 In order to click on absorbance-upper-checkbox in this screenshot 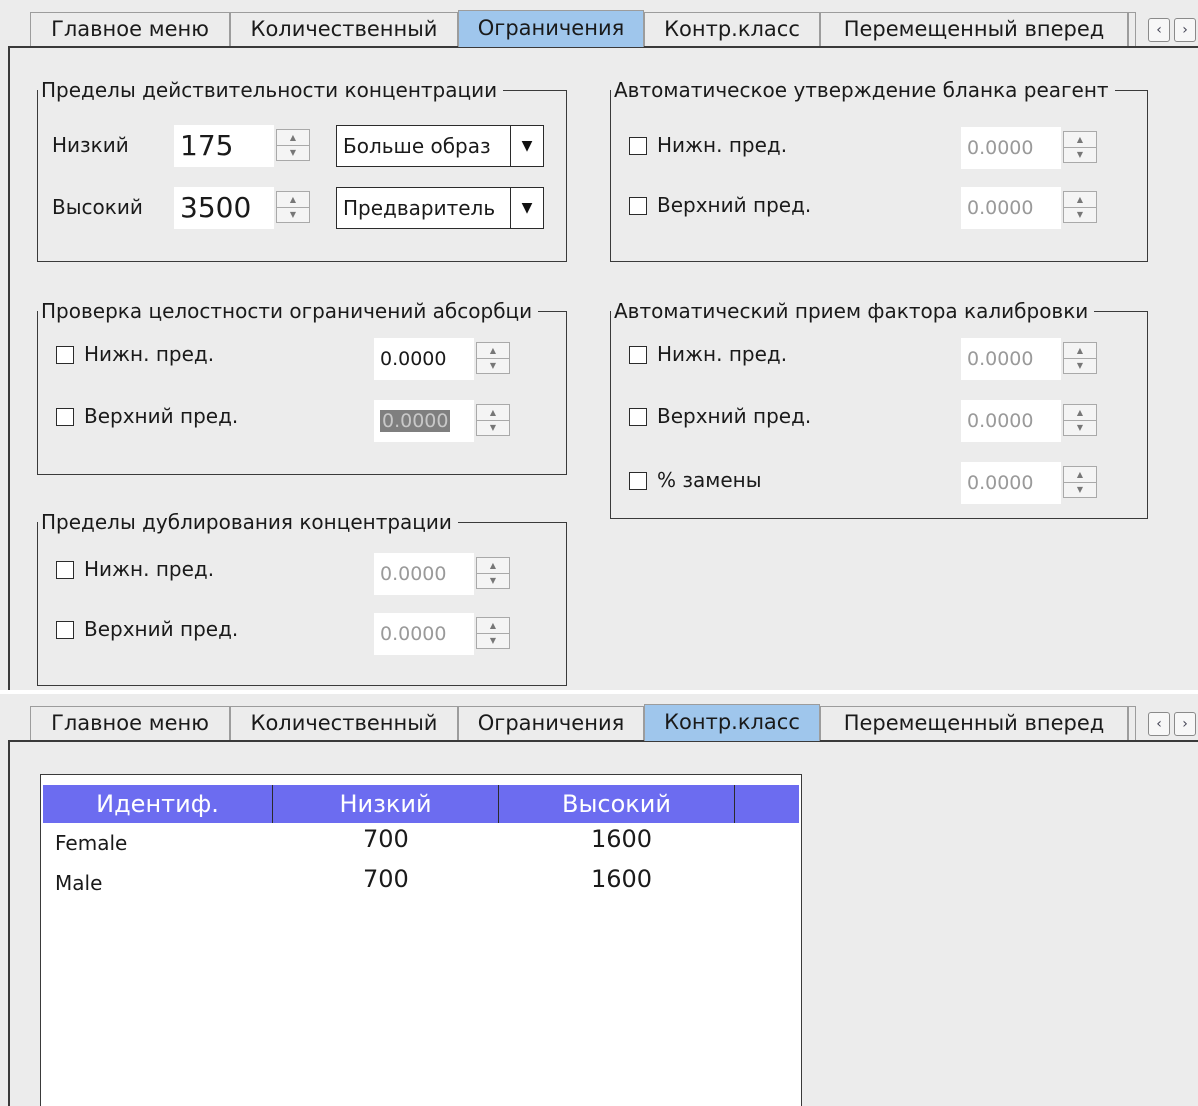, I will do `click(65, 417)`.